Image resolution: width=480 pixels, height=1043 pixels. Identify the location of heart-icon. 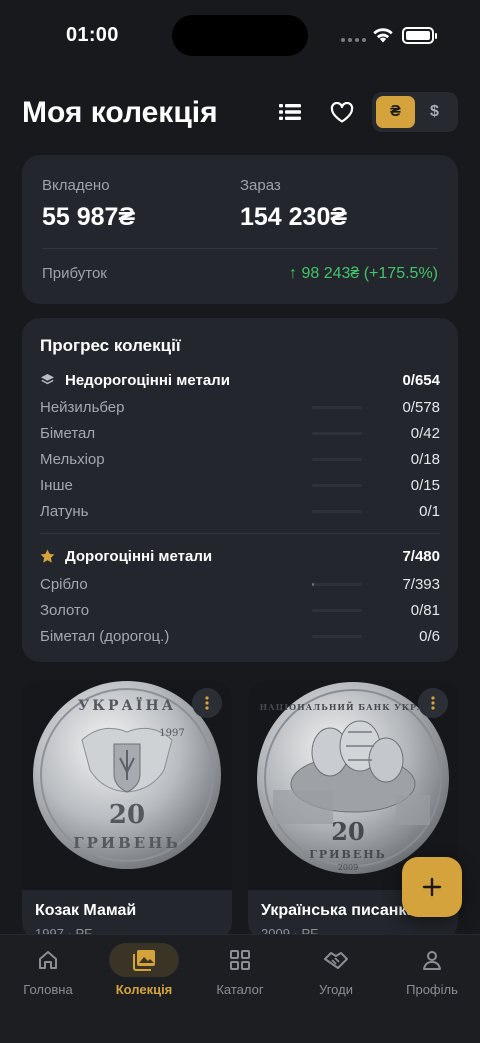
(342, 112).